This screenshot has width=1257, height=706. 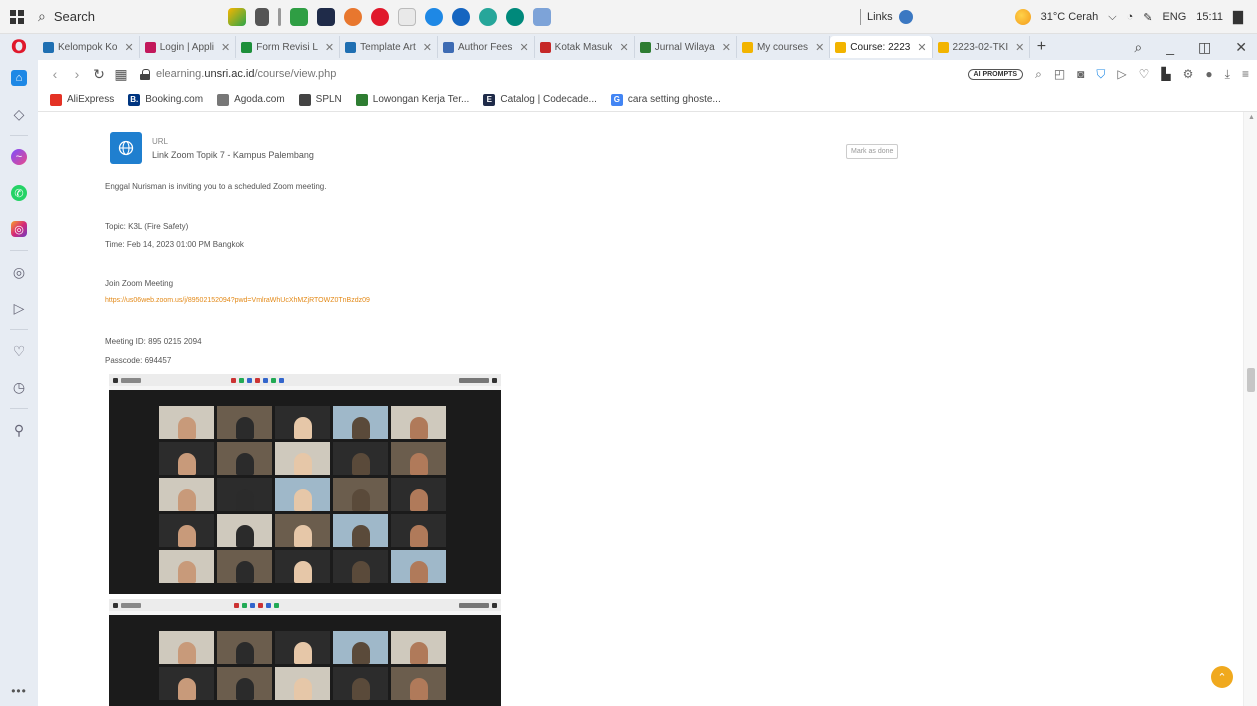 What do you see at coordinates (1038, 74) in the screenshot?
I see `search-icon: ⌕` at bounding box center [1038, 74].